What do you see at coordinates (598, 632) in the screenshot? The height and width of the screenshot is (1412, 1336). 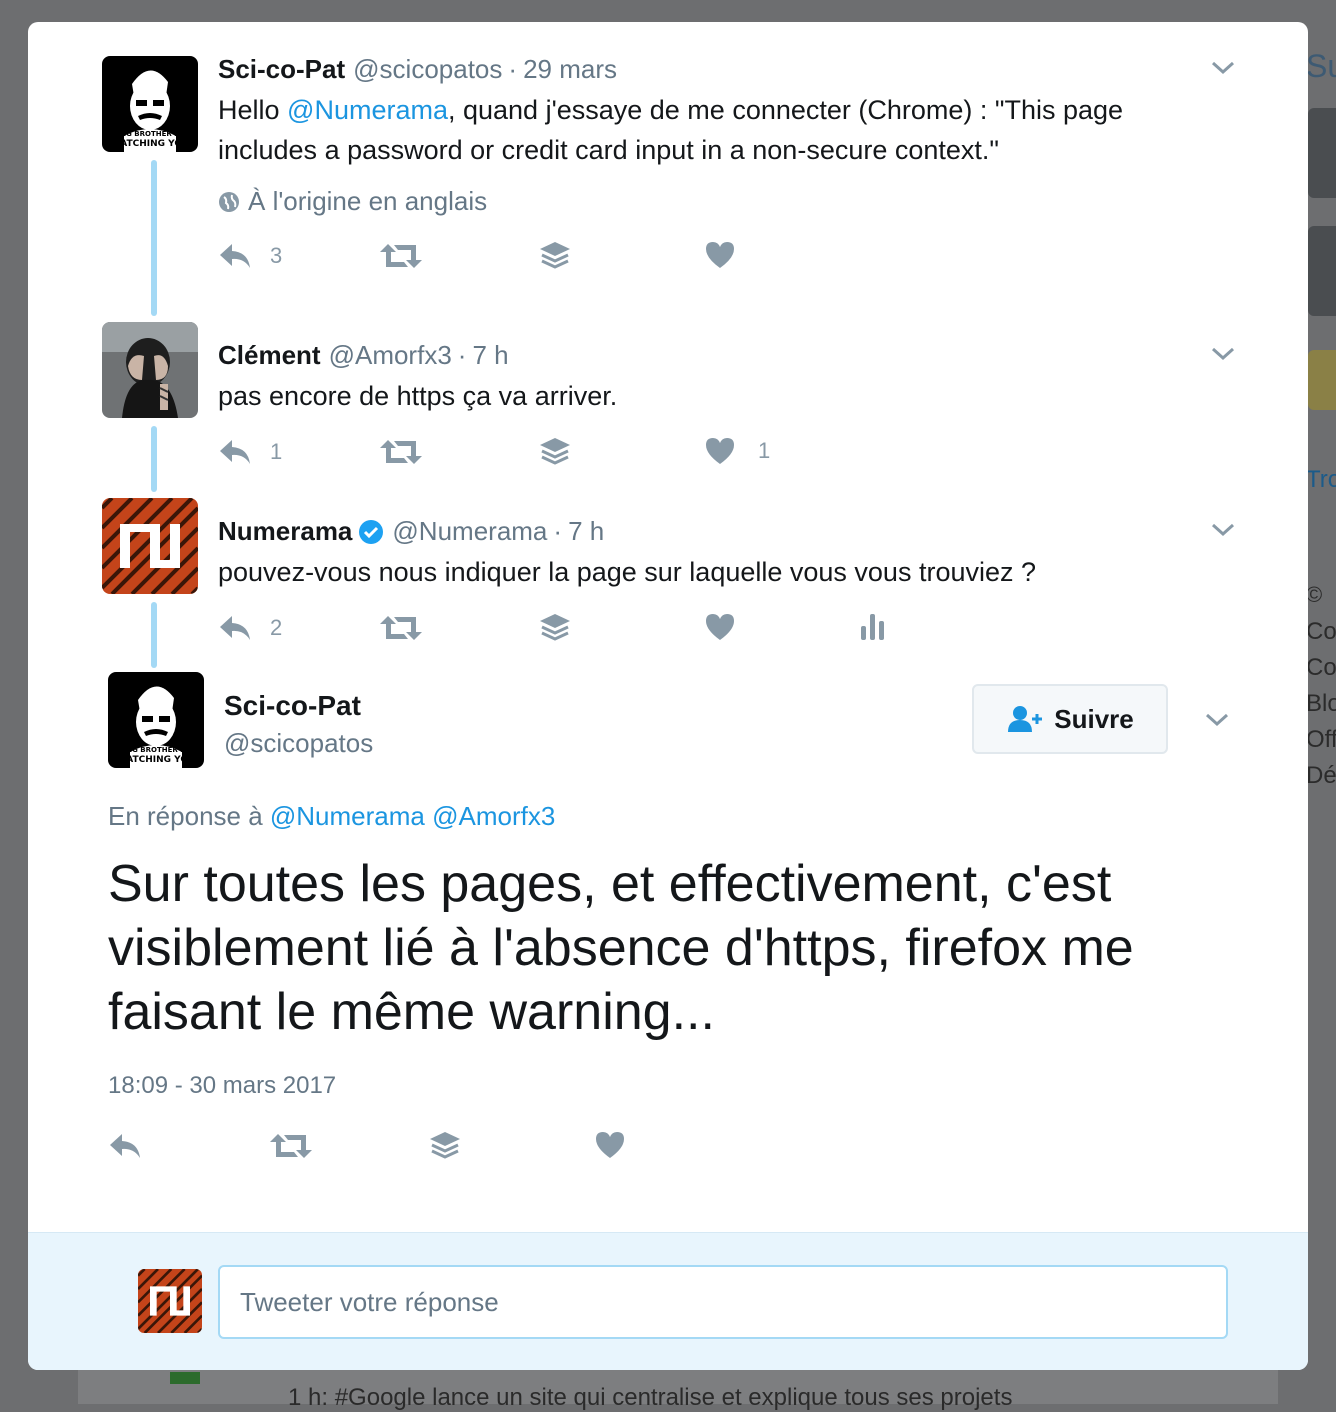 I see `tweet-actions: 2` at bounding box center [598, 632].